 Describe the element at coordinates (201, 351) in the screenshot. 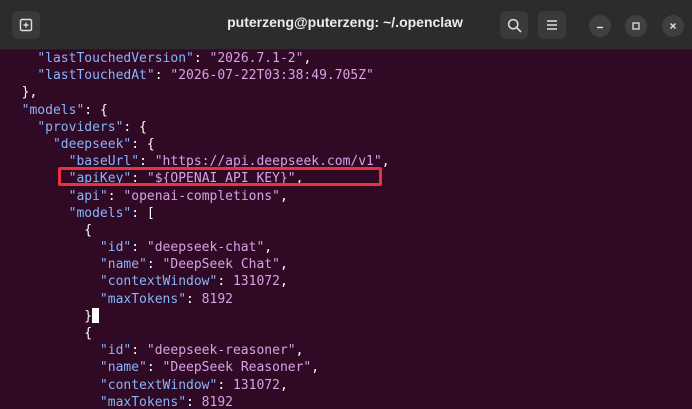

I see `terminal-line: "id": "deepseek-reasoner",` at that location.